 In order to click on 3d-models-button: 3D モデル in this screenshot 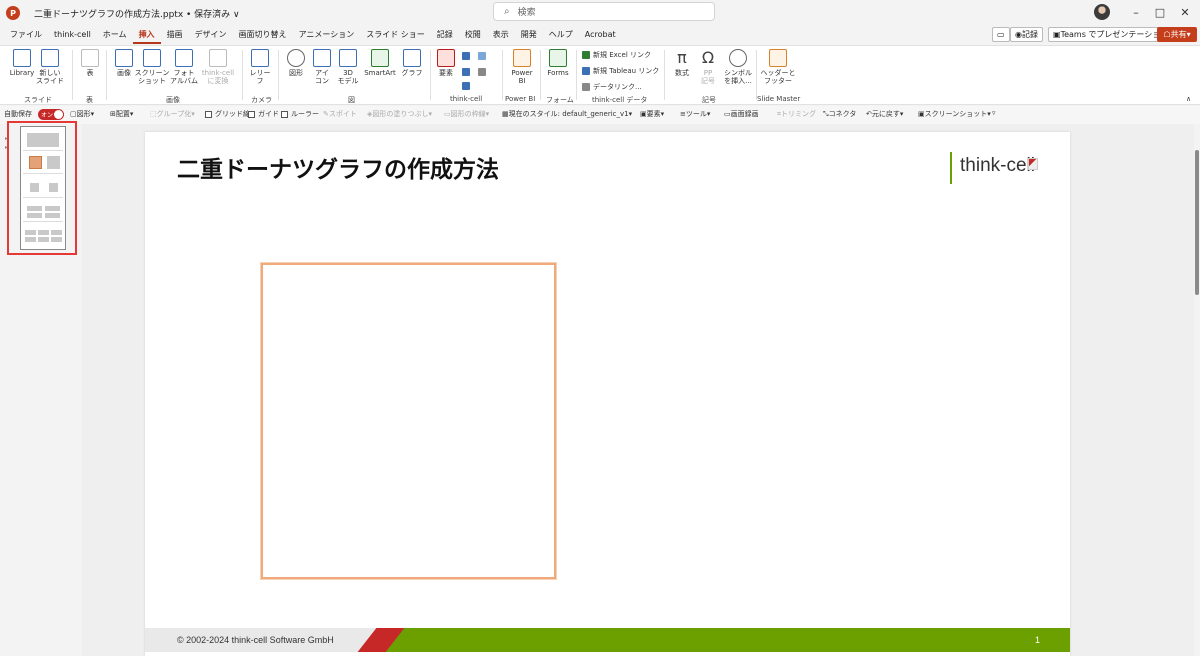, I will do `click(348, 70)`.